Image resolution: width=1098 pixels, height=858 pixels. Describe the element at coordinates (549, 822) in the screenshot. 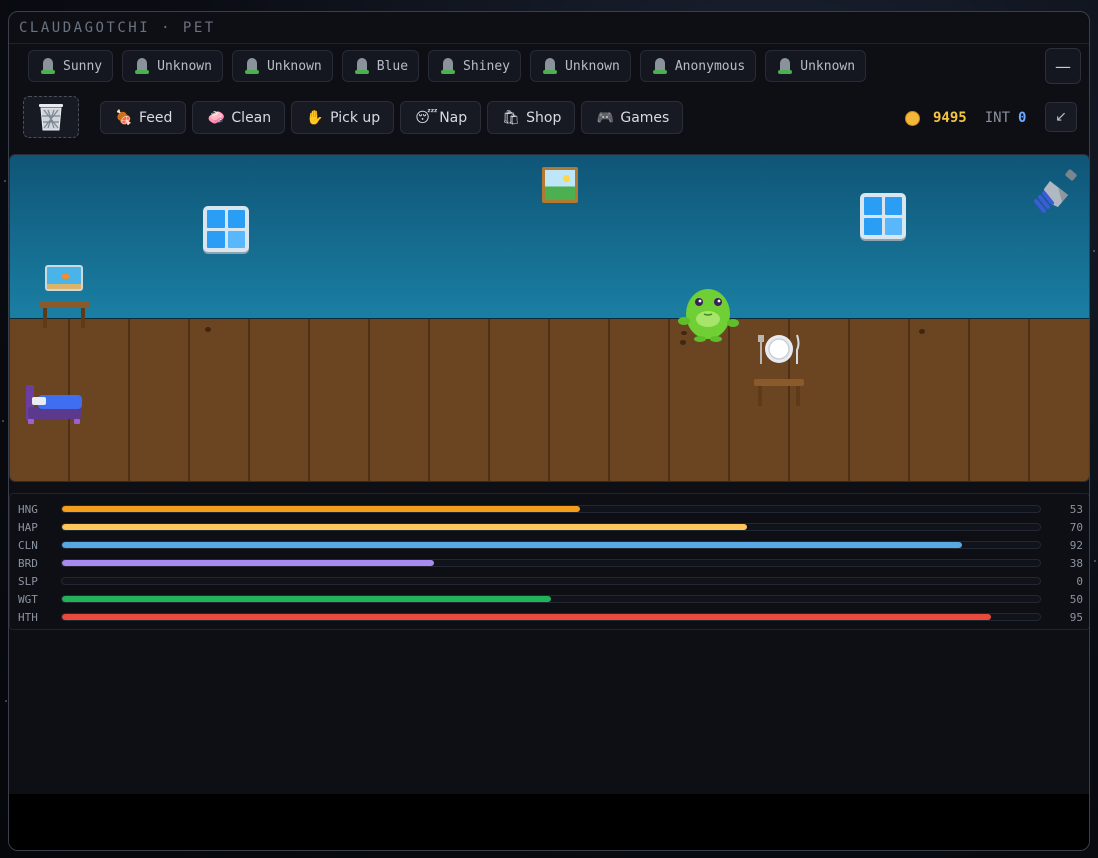

I see `footer-area` at that location.